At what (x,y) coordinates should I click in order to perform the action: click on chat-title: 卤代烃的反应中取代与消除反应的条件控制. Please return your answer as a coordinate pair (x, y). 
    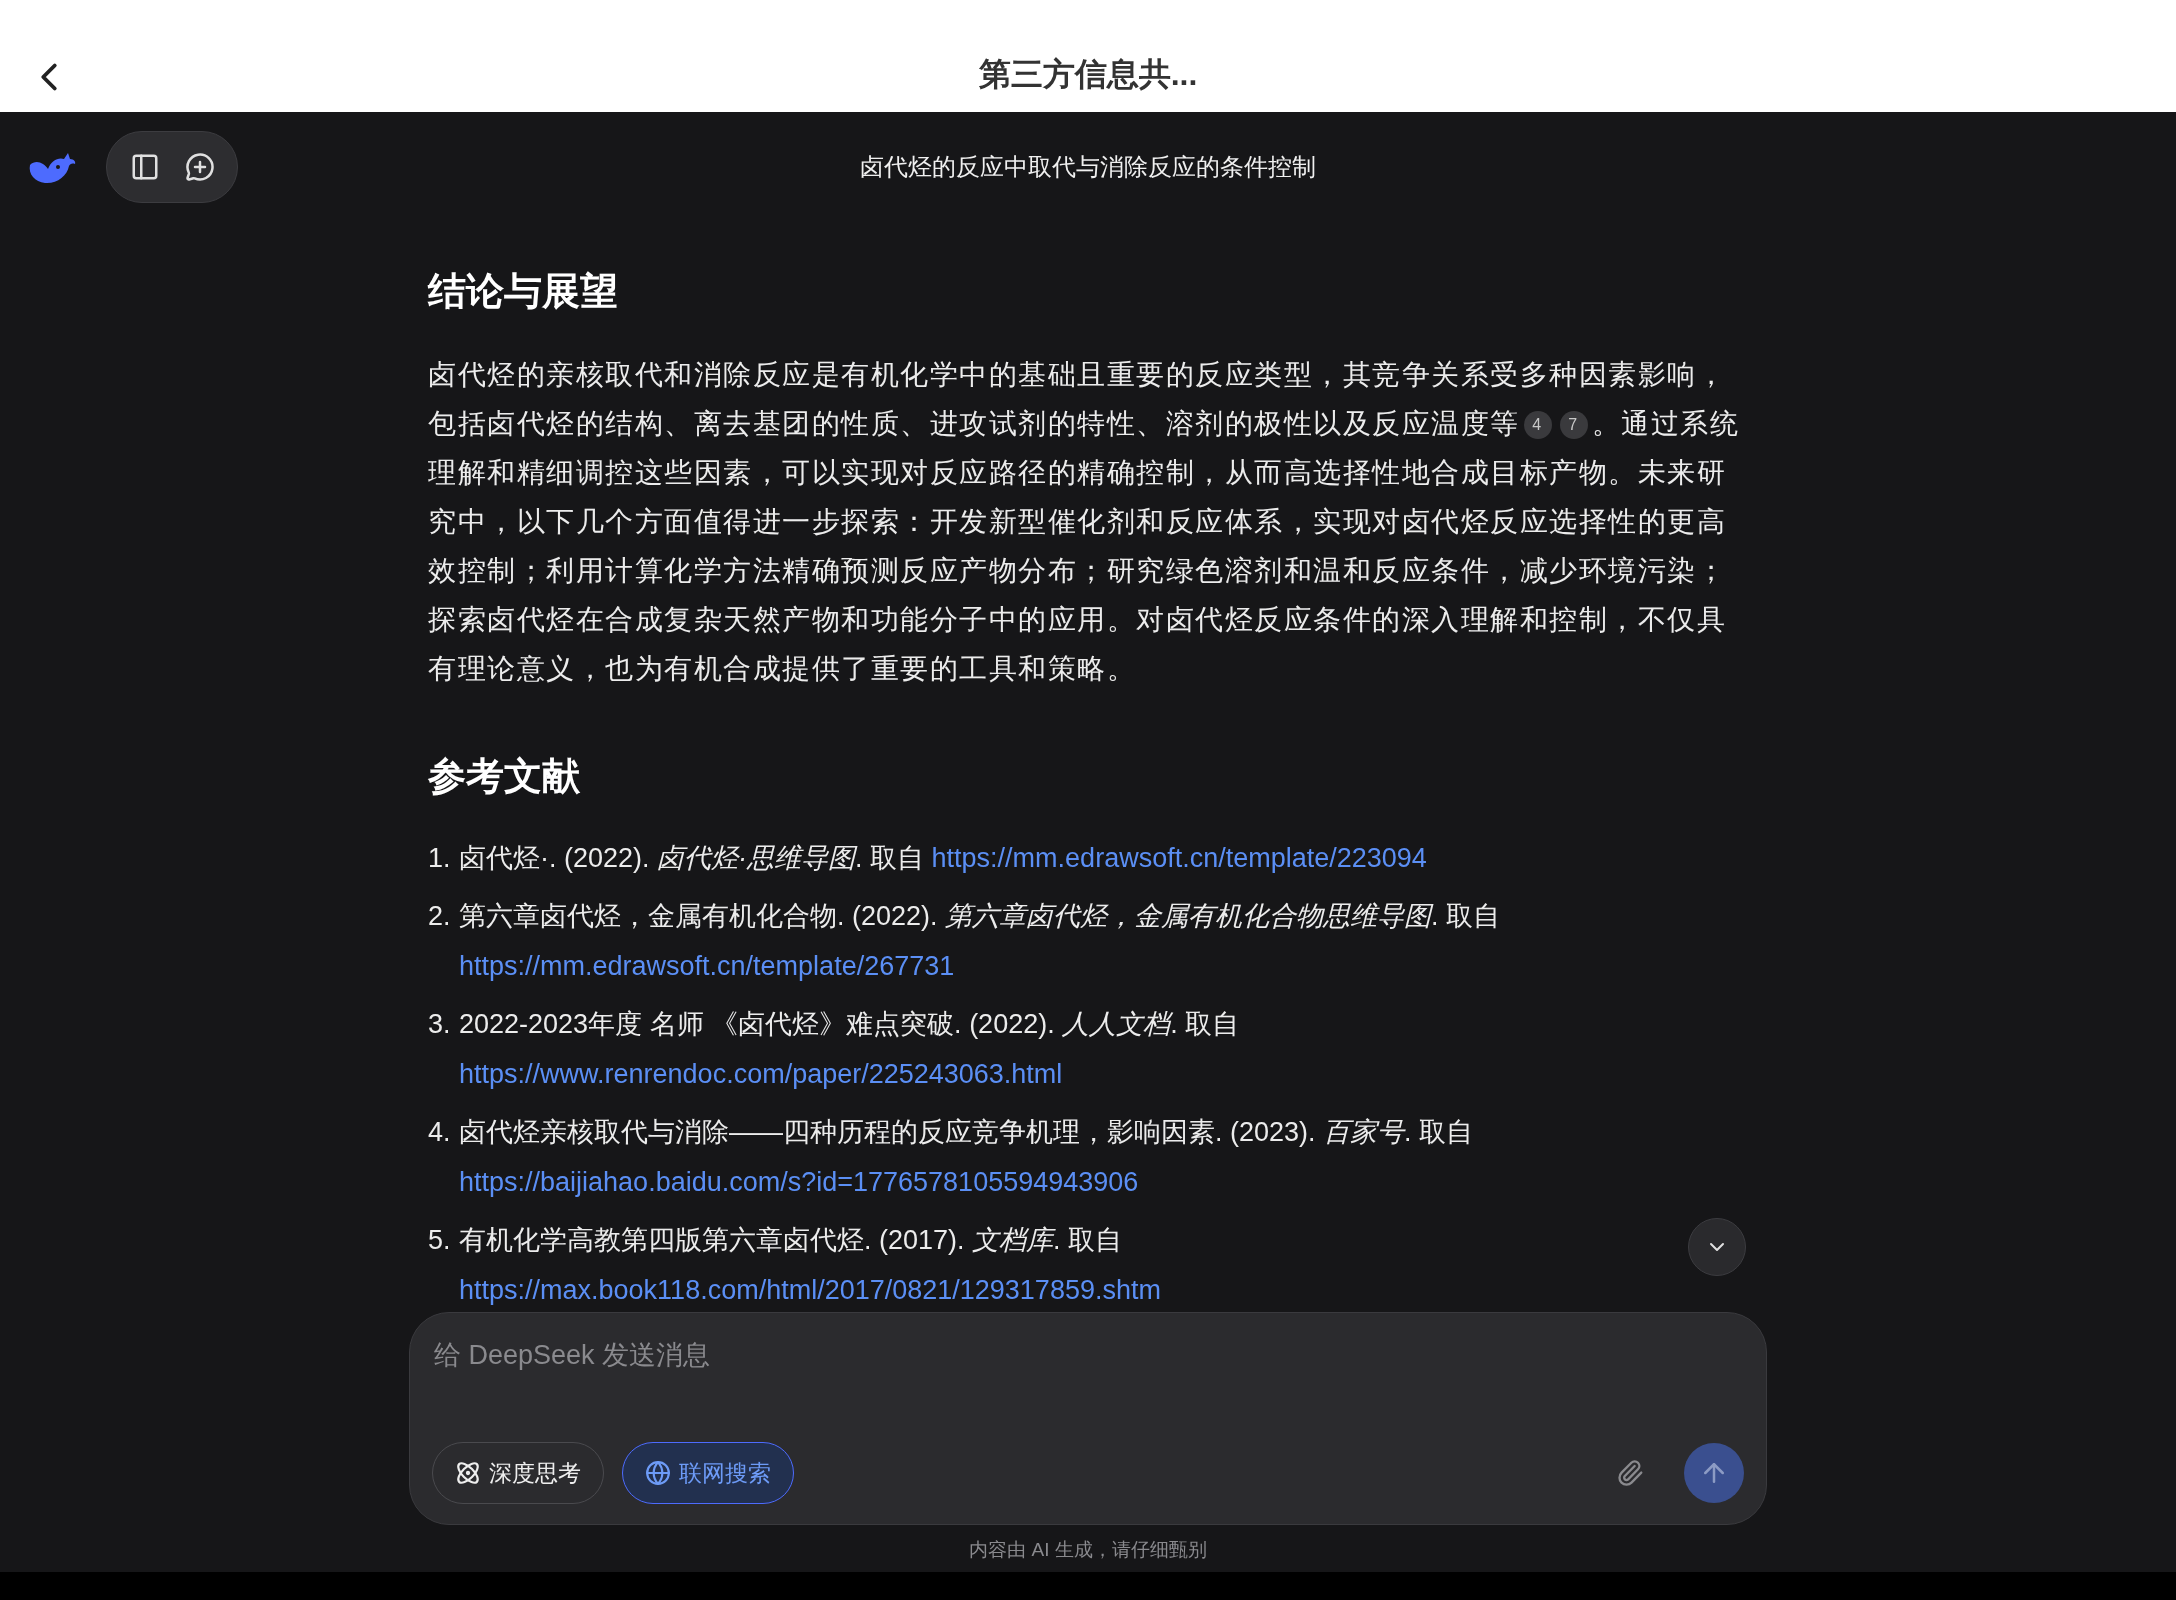
    Looking at the image, I should click on (1088, 167).